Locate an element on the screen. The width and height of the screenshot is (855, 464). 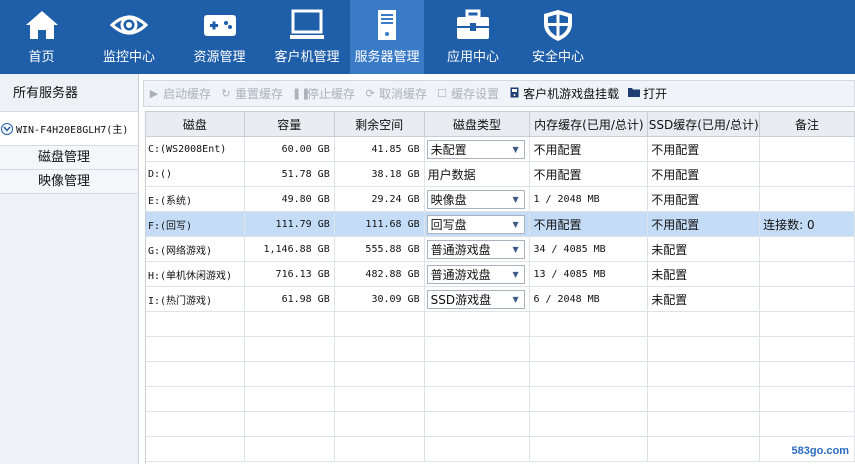
disk-type-select: SSD游戏盘 ▼ is located at coordinates (475, 299).